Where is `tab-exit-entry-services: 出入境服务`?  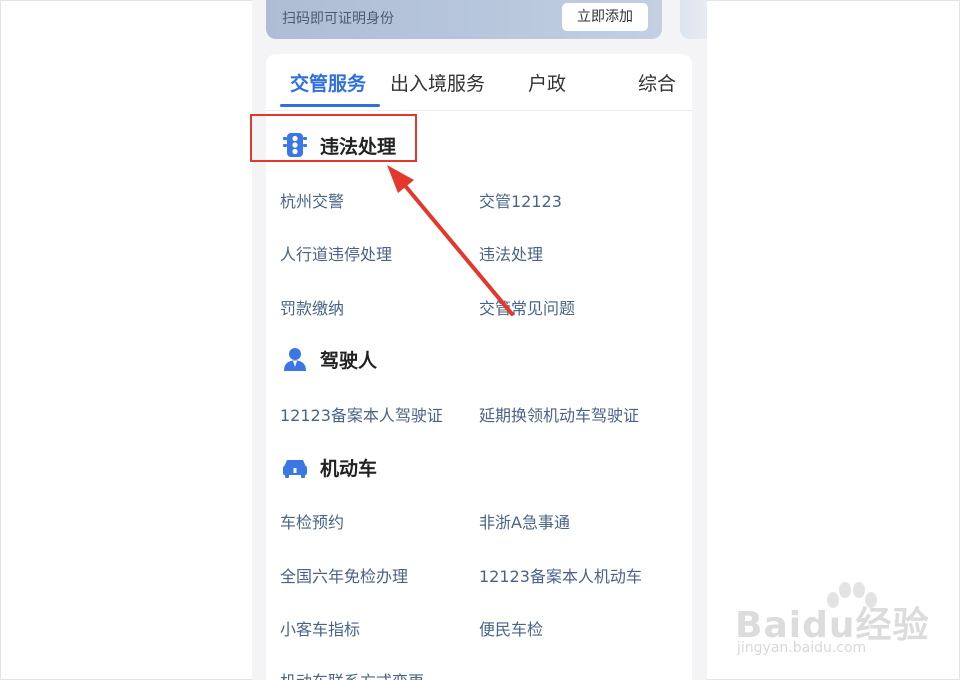
tab-exit-entry-services: 出入境服务 is located at coordinates (437, 82).